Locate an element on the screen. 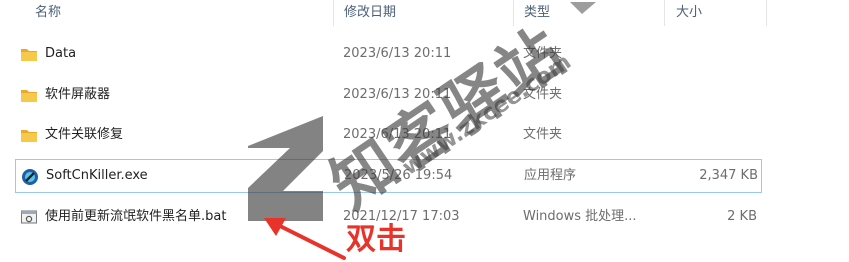 This screenshot has height=262, width=849. column-date: 修改日期 is located at coordinates (370, 15).